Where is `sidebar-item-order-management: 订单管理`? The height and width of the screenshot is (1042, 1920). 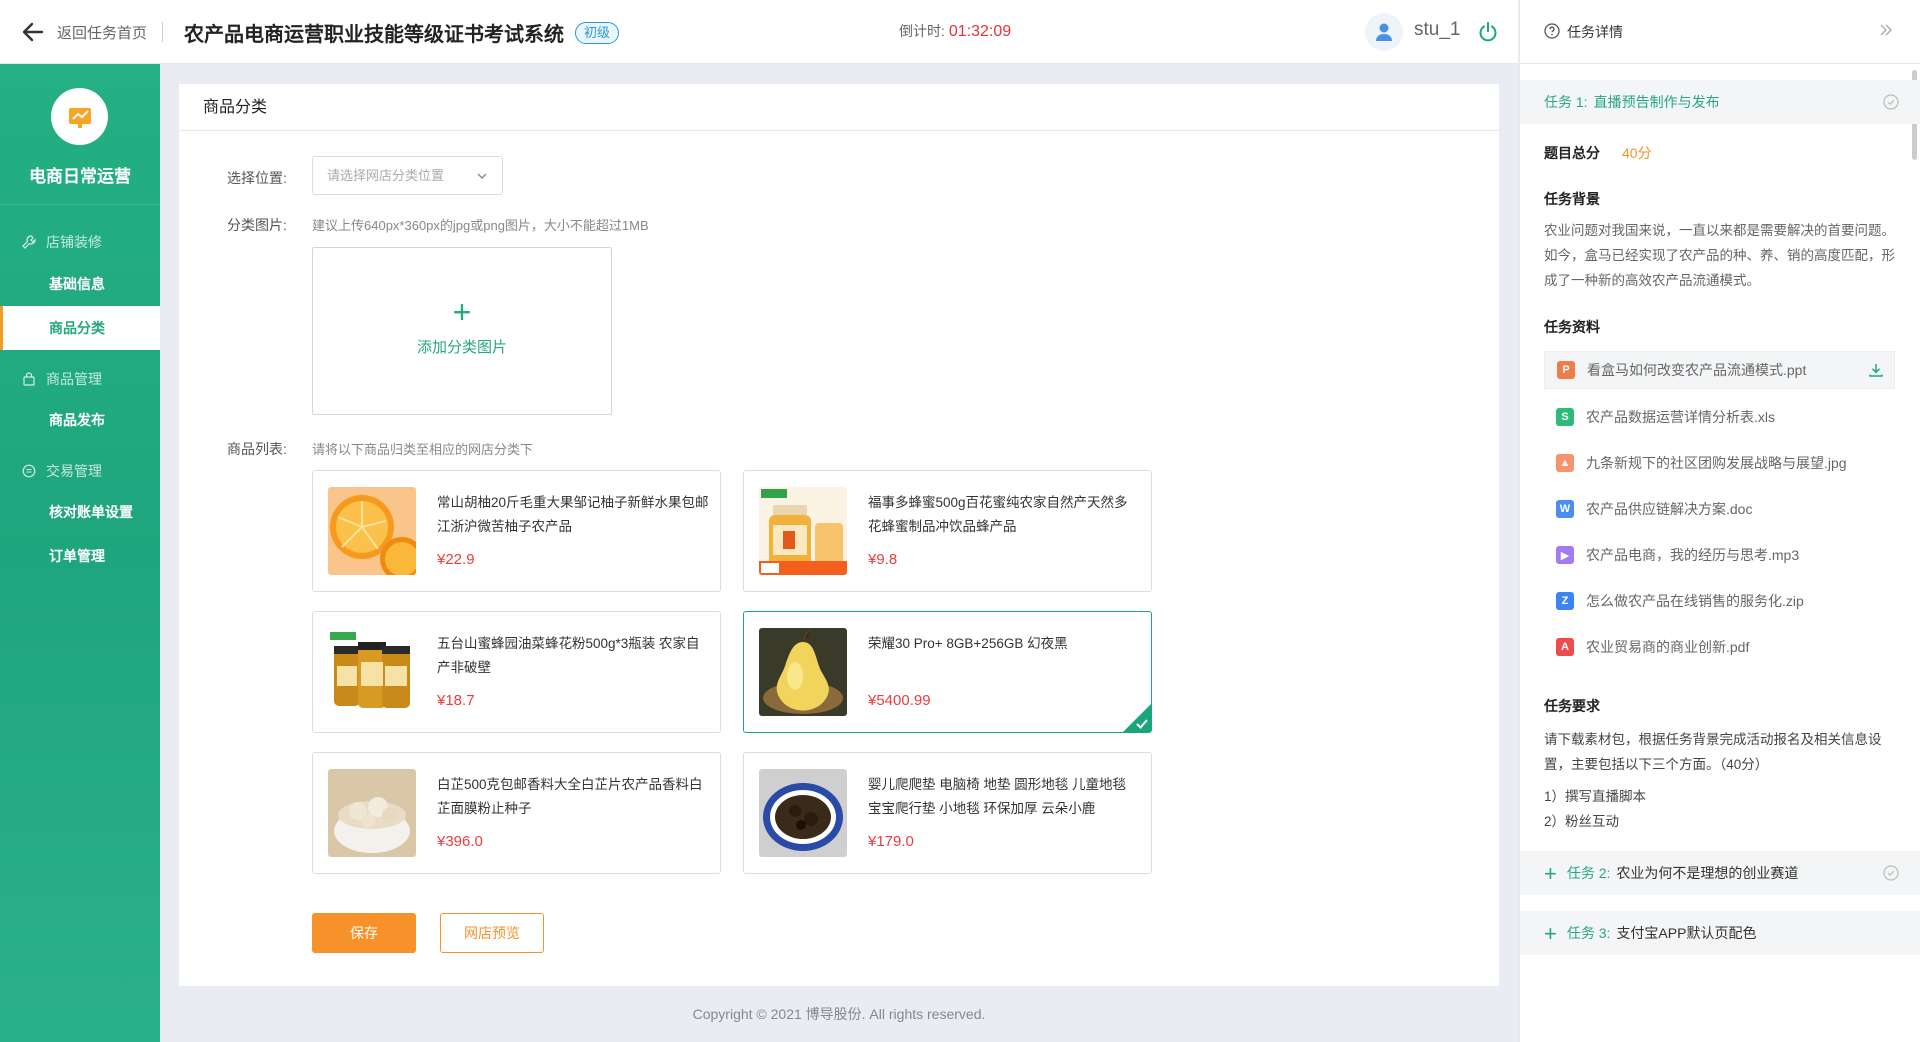
sidebar-item-order-management: 订单管理 is located at coordinates (80, 556).